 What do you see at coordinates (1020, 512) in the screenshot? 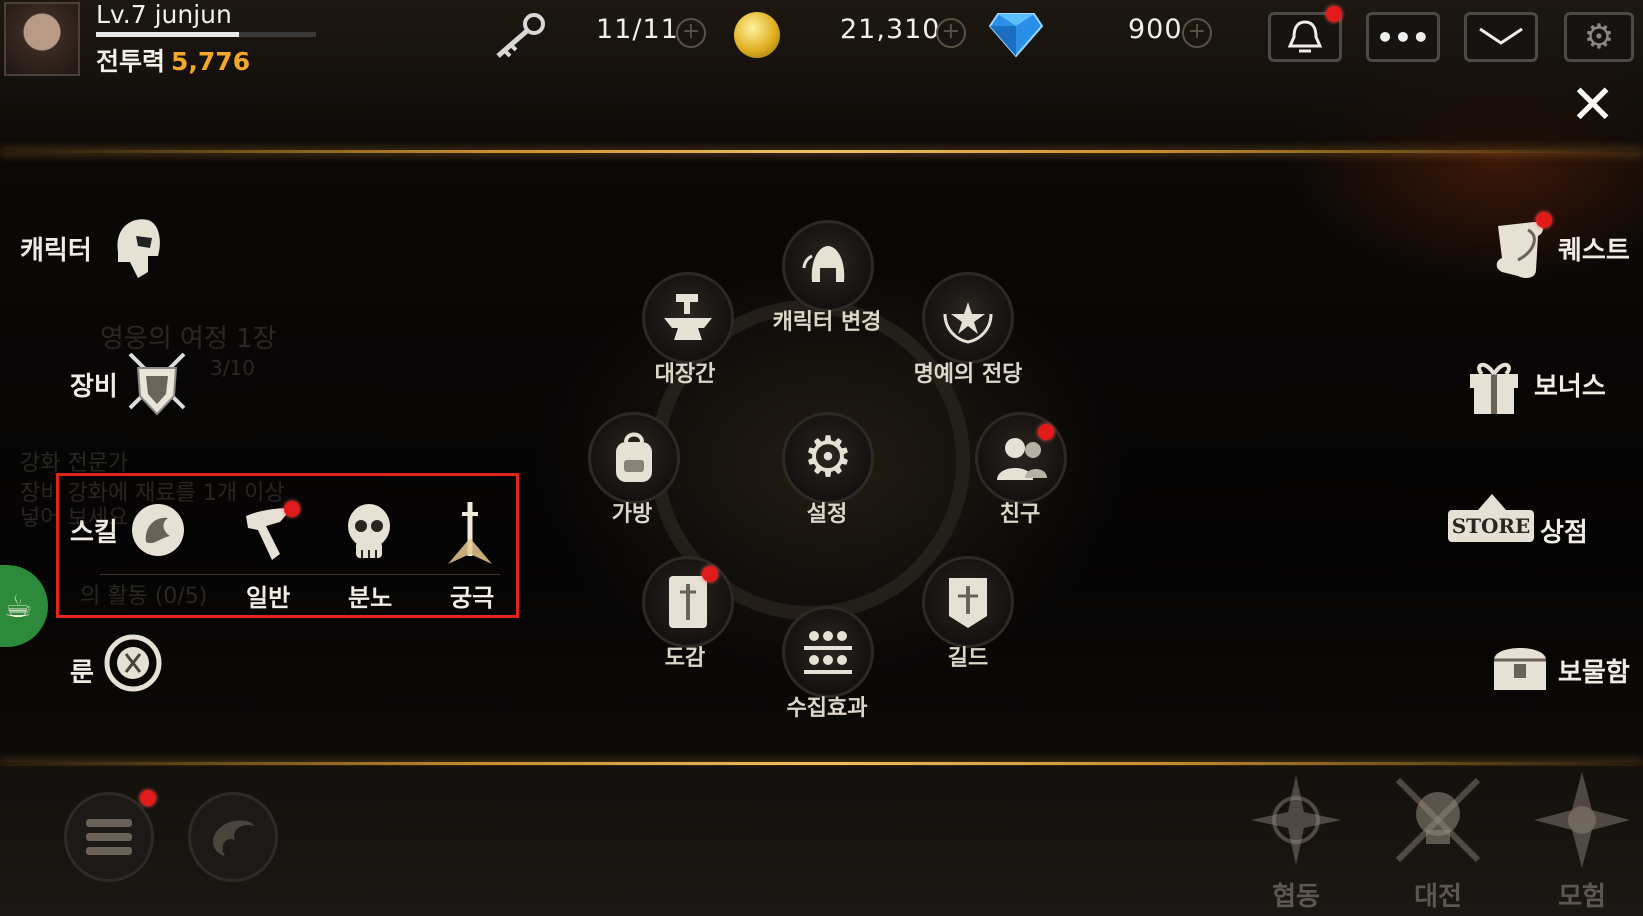
I see `friends-label: 친구` at bounding box center [1020, 512].